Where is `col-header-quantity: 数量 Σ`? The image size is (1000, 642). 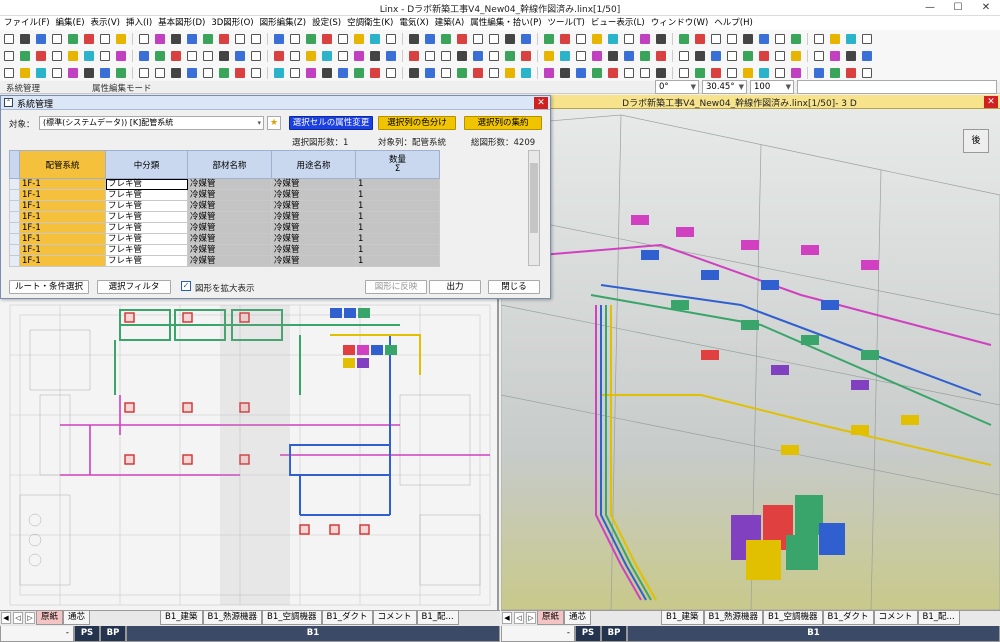 col-header-quantity: 数量 Σ is located at coordinates (397, 164).